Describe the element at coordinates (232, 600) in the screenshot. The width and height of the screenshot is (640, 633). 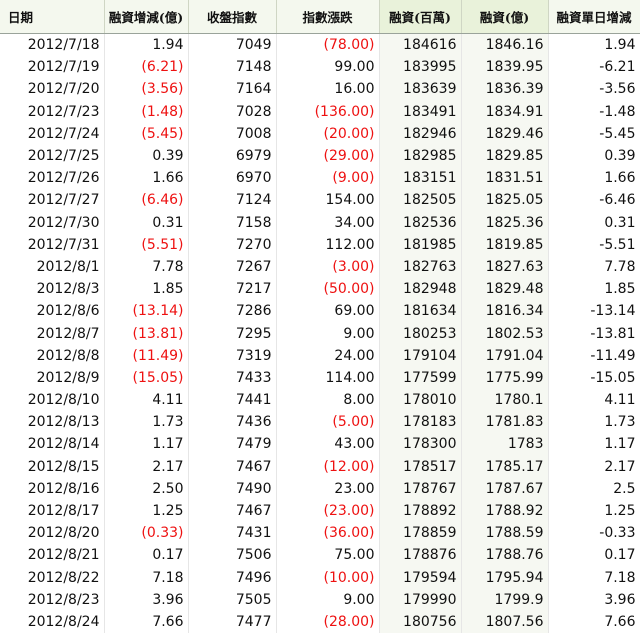
I see `close-index-cell: 7505` at that location.